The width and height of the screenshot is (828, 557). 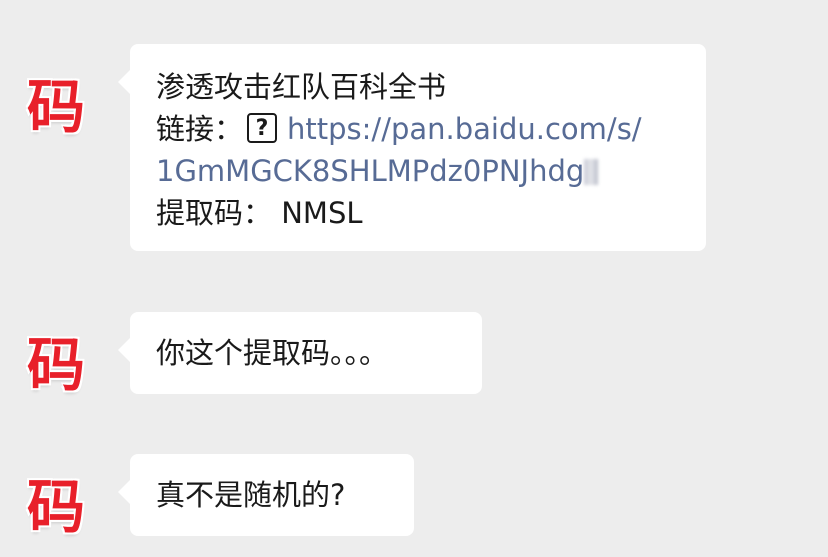 I want to click on message-bubble: 你这个提取码。。。, so click(x=300, y=353).